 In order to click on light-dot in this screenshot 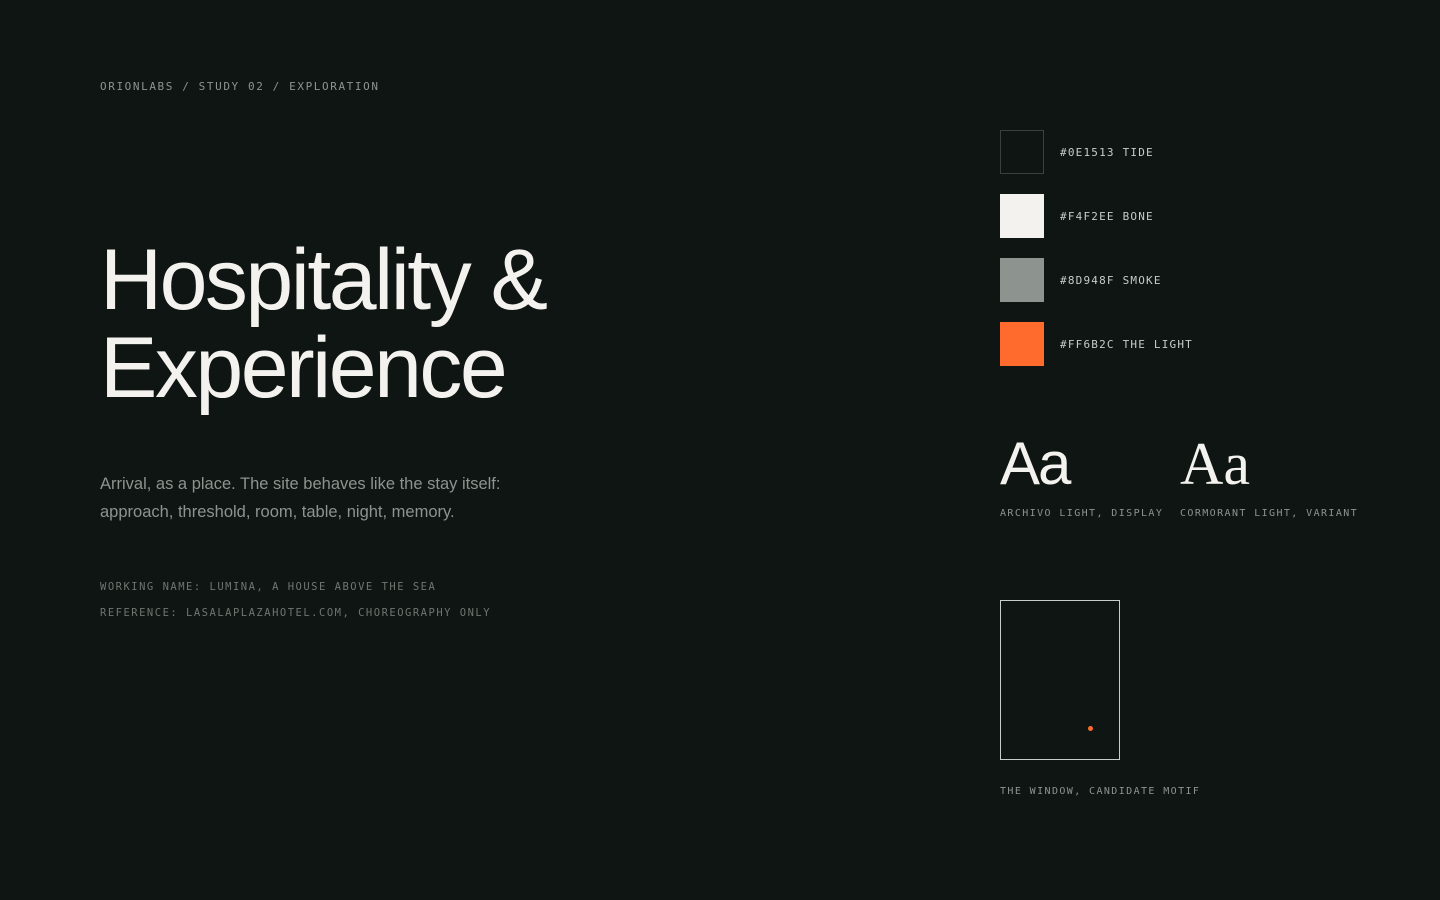, I will do `click(1090, 728)`.